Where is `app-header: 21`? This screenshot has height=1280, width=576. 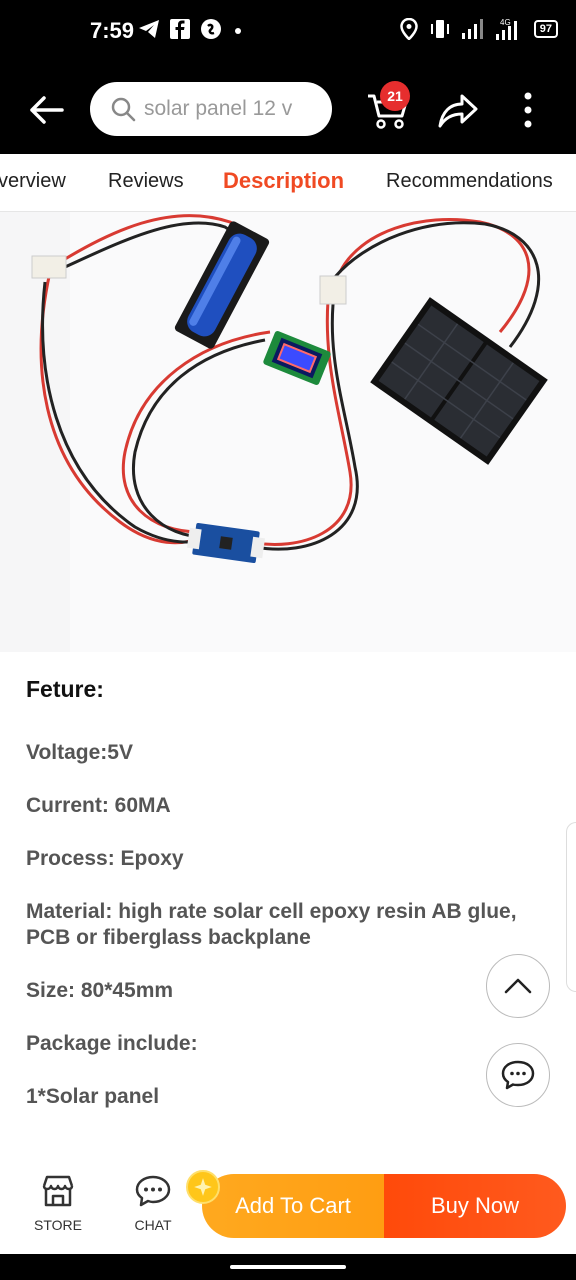 app-header: 21 is located at coordinates (288, 109).